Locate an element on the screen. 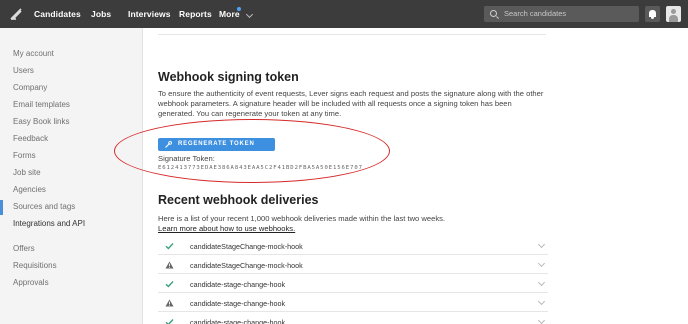 The height and width of the screenshot is (324, 688). lever-logo-icon is located at coordinates (16, 14).